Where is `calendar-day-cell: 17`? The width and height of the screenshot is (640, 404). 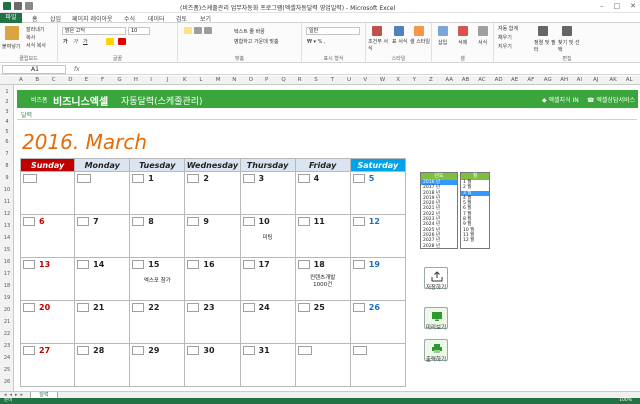 calendar-day-cell: 17 is located at coordinates (268, 279).